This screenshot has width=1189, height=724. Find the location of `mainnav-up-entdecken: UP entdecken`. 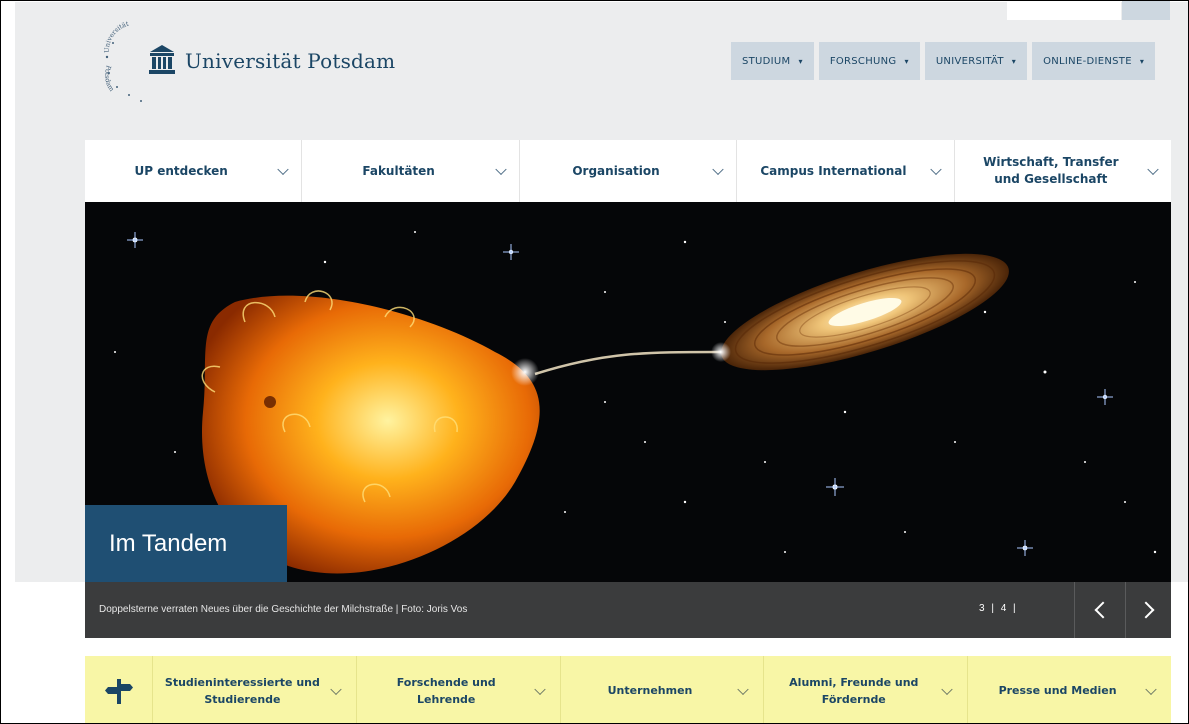

mainnav-up-entdecken: UP entdecken is located at coordinates (194, 171).